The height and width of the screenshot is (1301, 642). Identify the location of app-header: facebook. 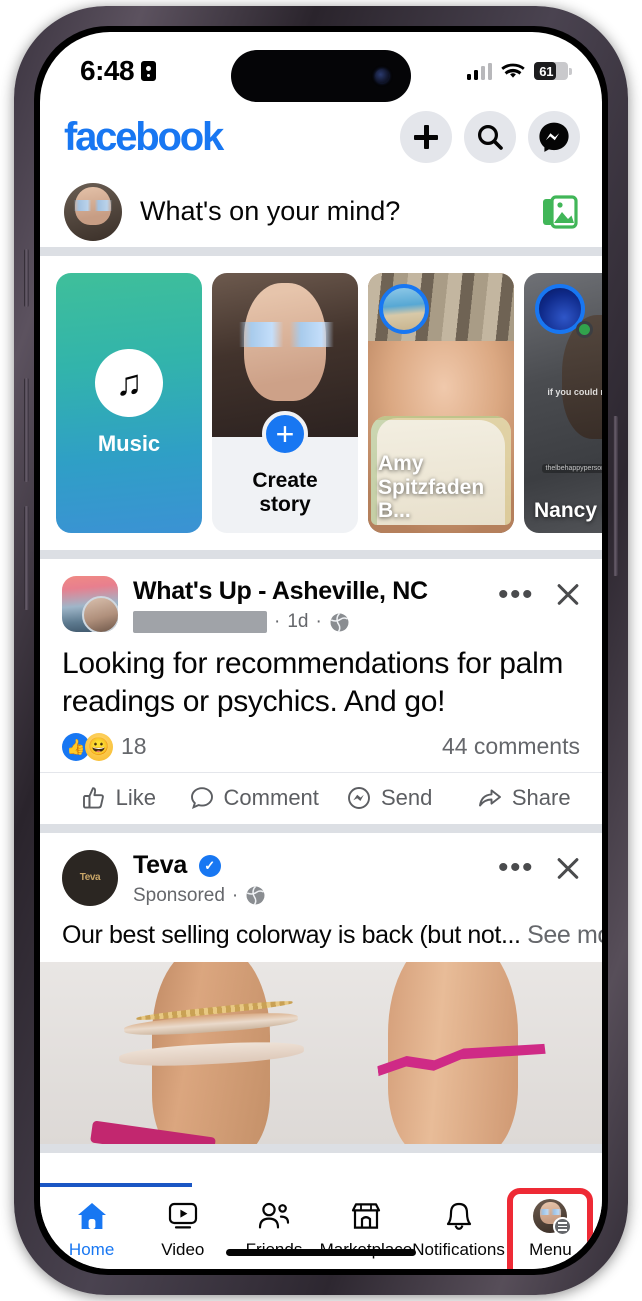
(321, 137).